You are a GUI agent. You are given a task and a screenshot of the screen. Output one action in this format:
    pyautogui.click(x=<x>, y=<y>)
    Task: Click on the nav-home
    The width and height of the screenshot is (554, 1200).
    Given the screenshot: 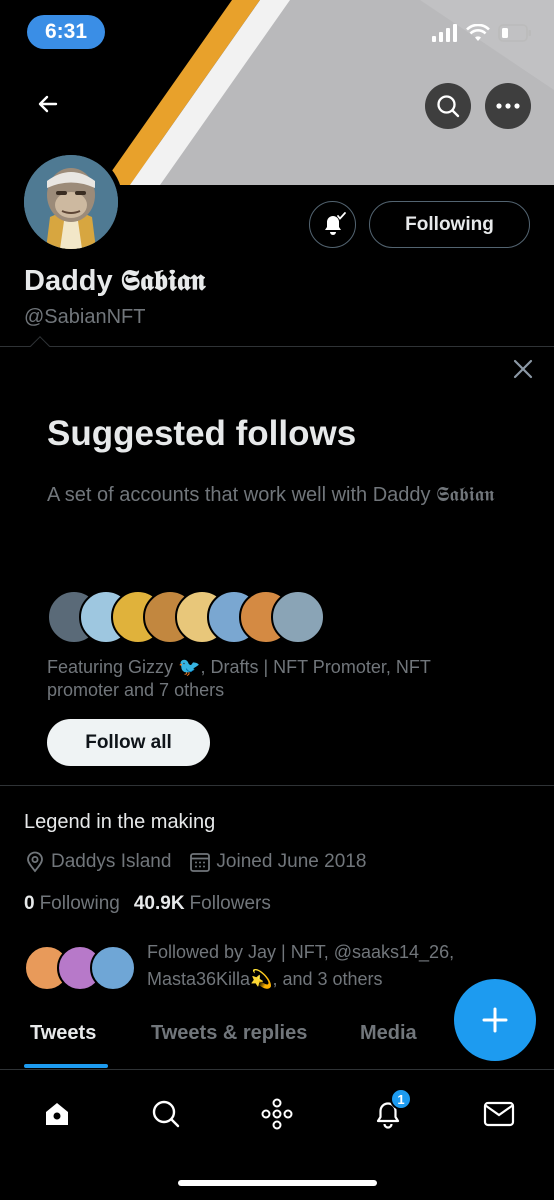 What is the action you would take?
    pyautogui.click(x=57, y=1114)
    